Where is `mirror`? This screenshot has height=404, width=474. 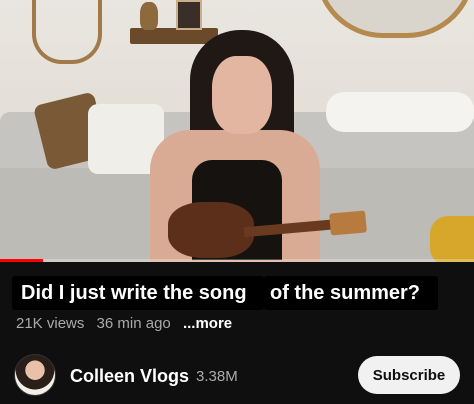
mirror is located at coordinates (394, 19).